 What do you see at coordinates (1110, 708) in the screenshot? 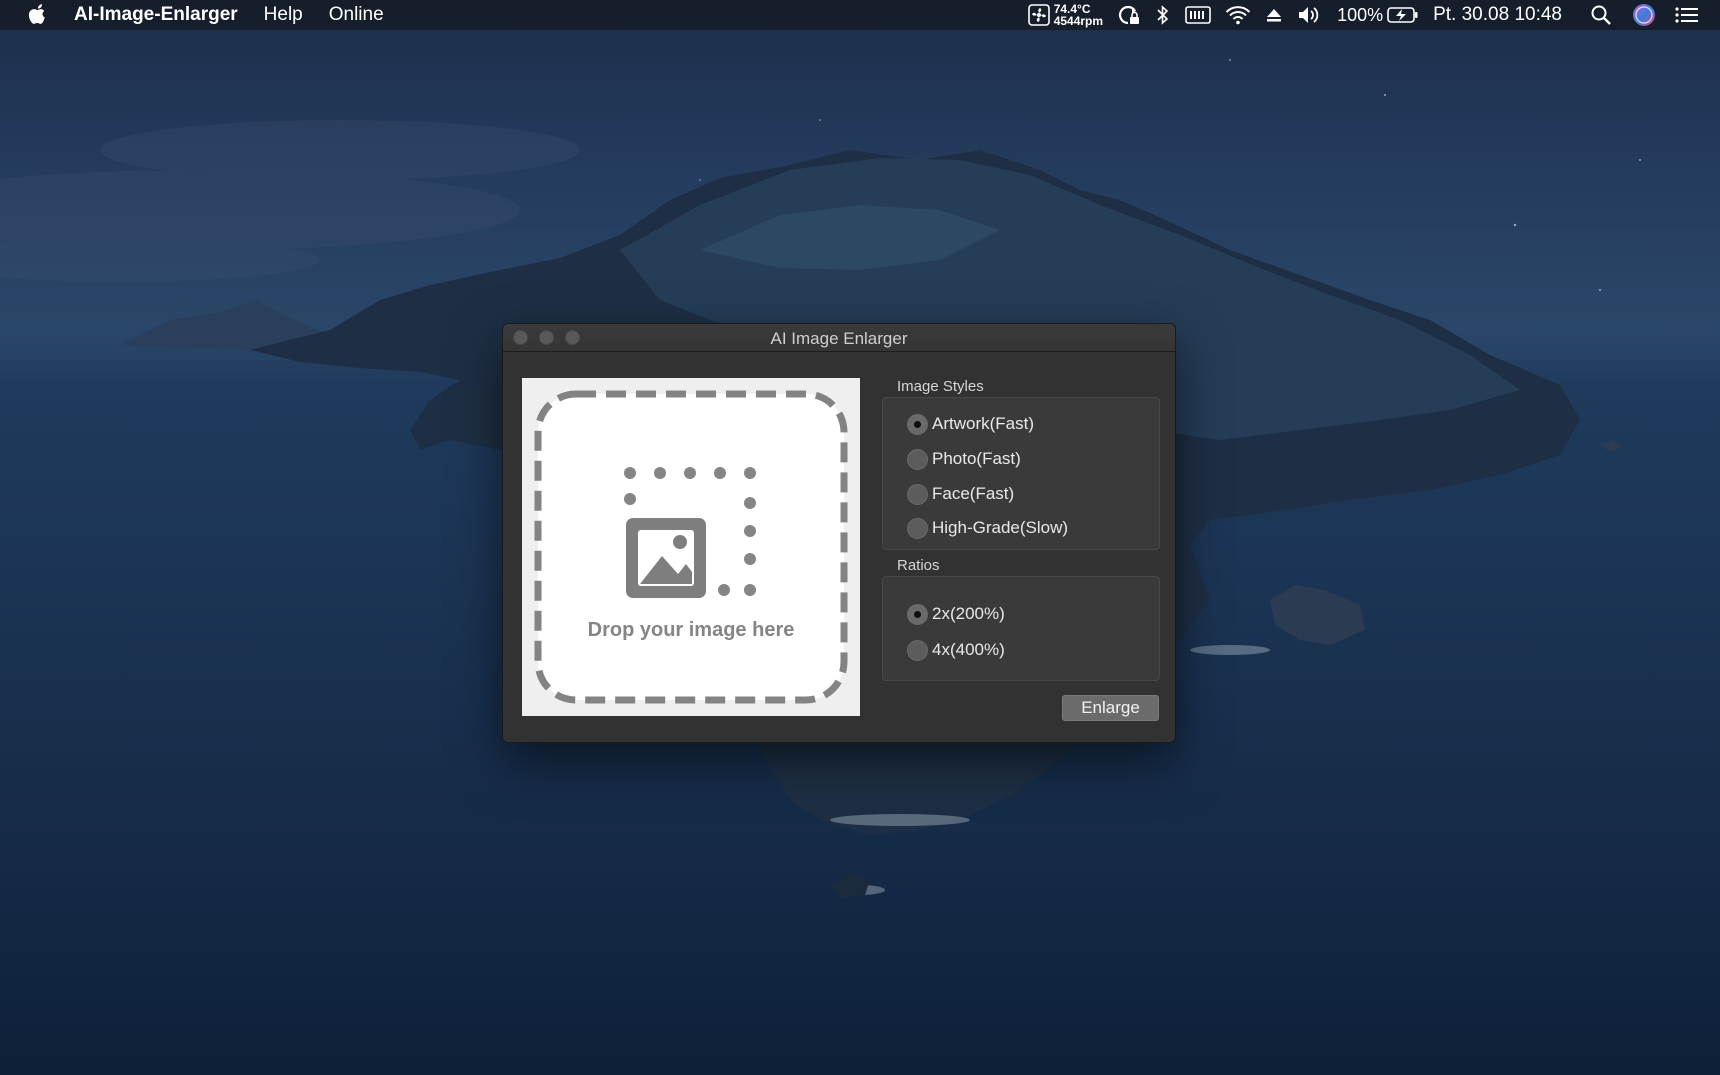
I see `enlarge-button: Enlarge` at bounding box center [1110, 708].